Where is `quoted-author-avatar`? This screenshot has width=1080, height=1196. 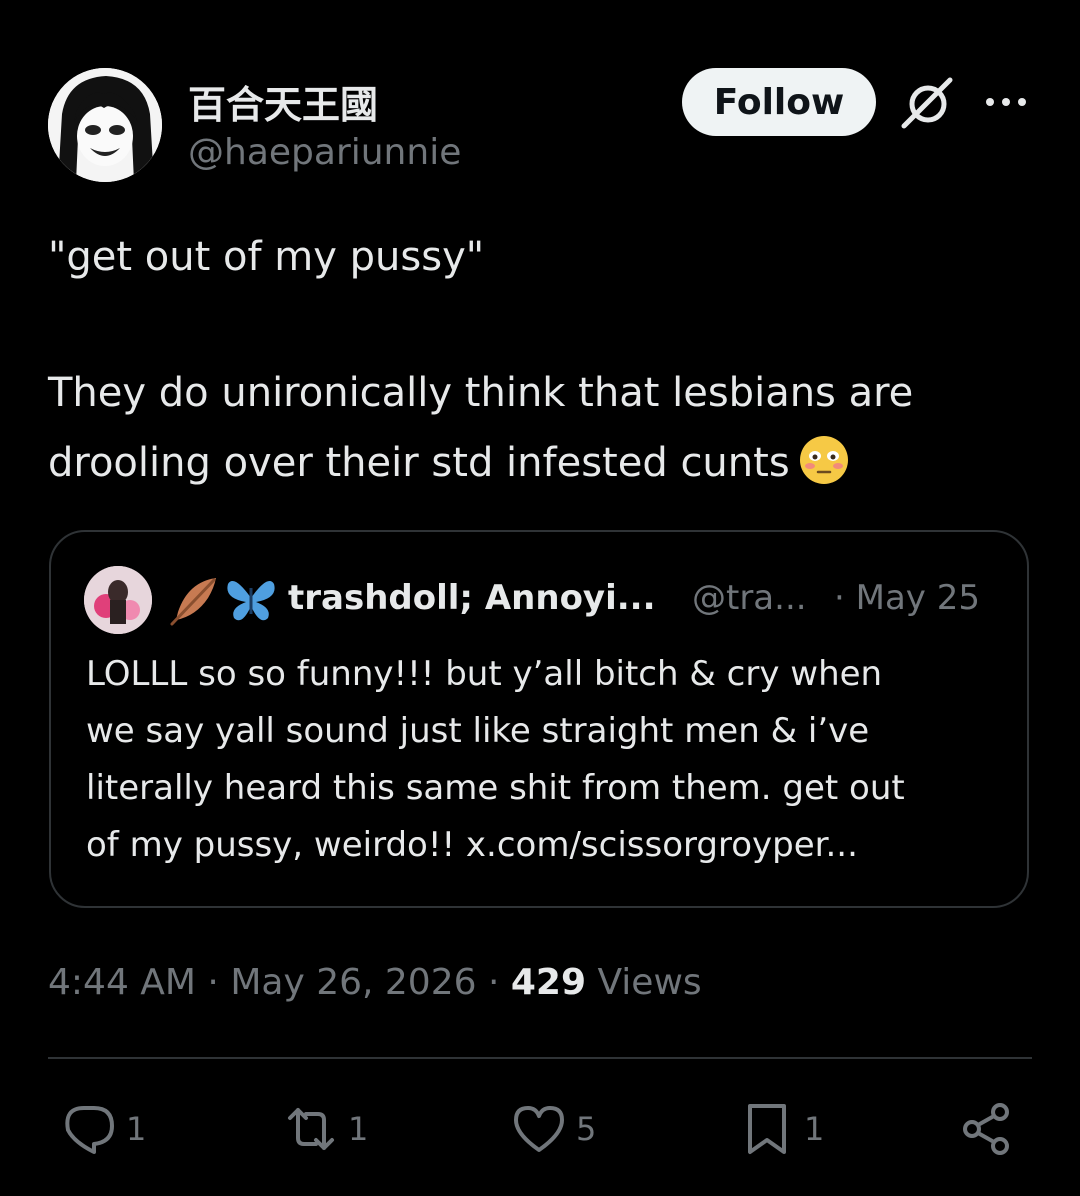
quoted-author-avatar is located at coordinates (118, 600).